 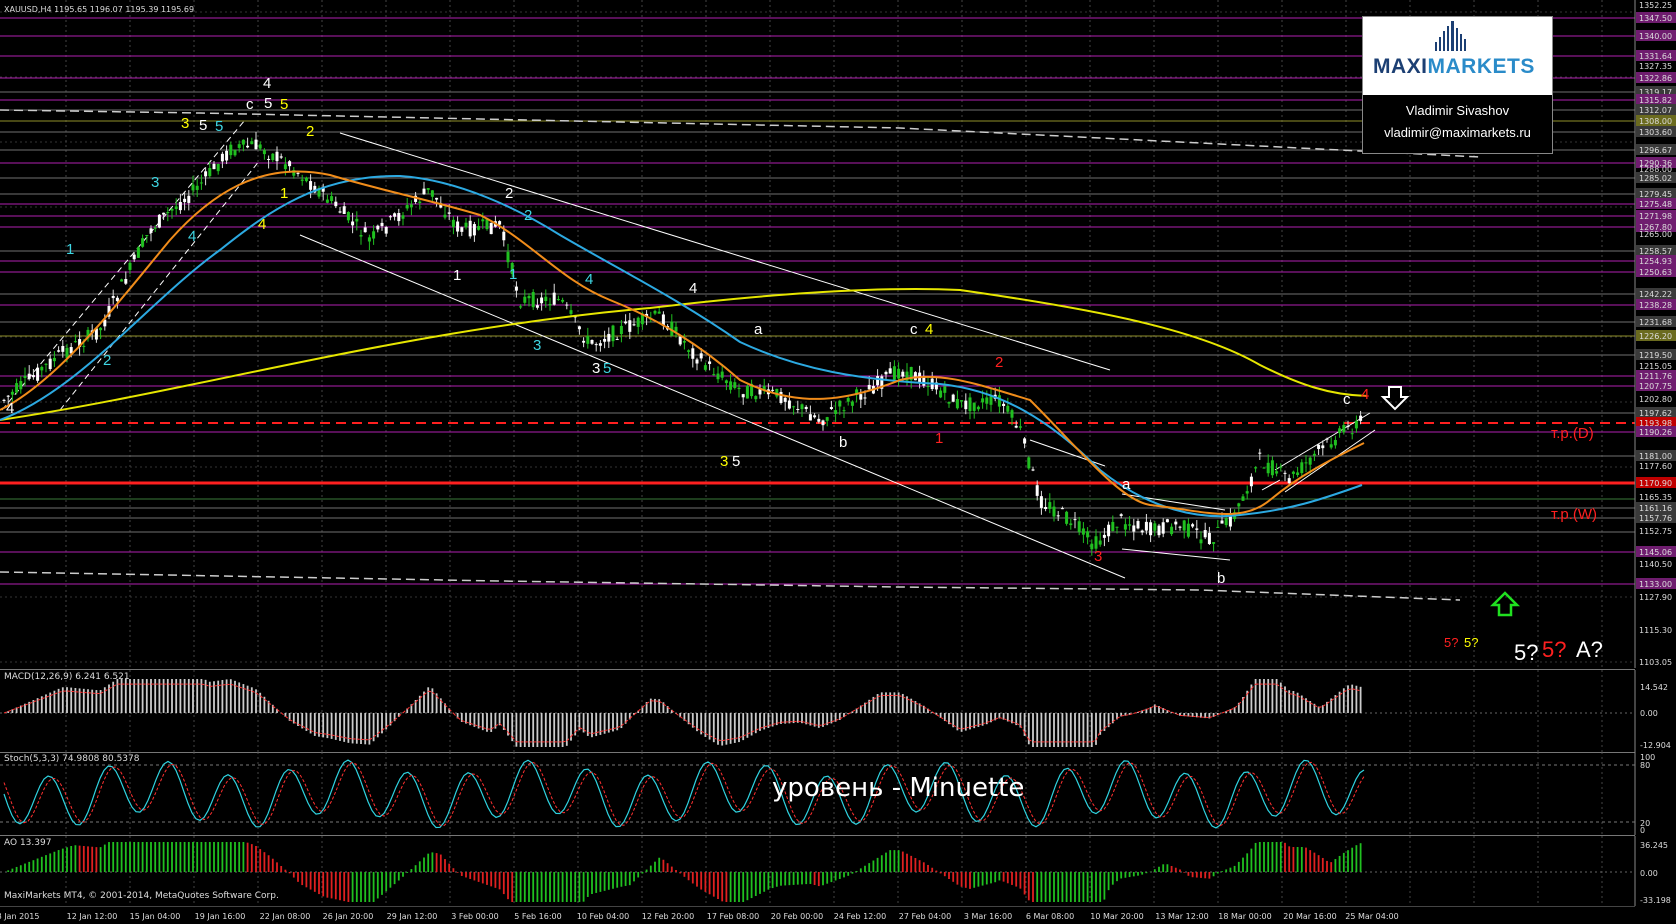 What do you see at coordinates (1655, 56) in the screenshot?
I see `svg-text: 1331.64` at bounding box center [1655, 56].